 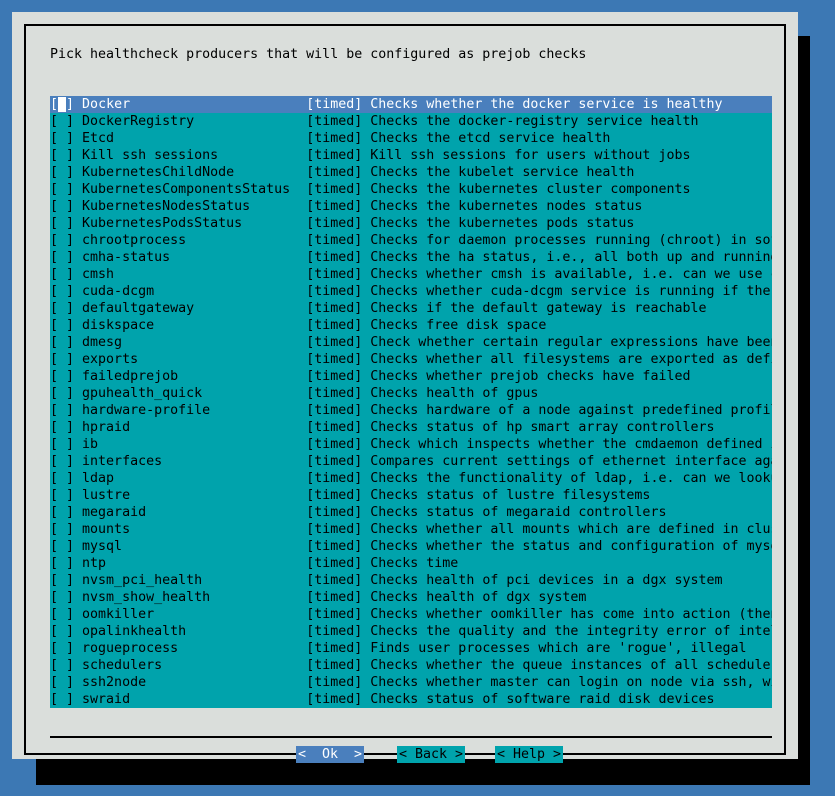 I want to click on producer-description: Checks health of dgx system, so click(x=478, y=597).